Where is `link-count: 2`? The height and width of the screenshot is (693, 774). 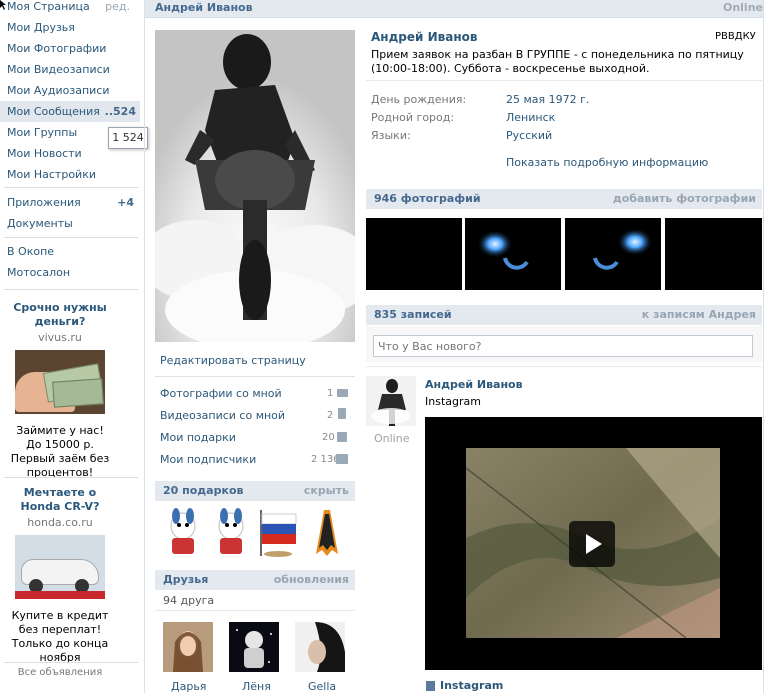 link-count: 2 is located at coordinates (330, 415).